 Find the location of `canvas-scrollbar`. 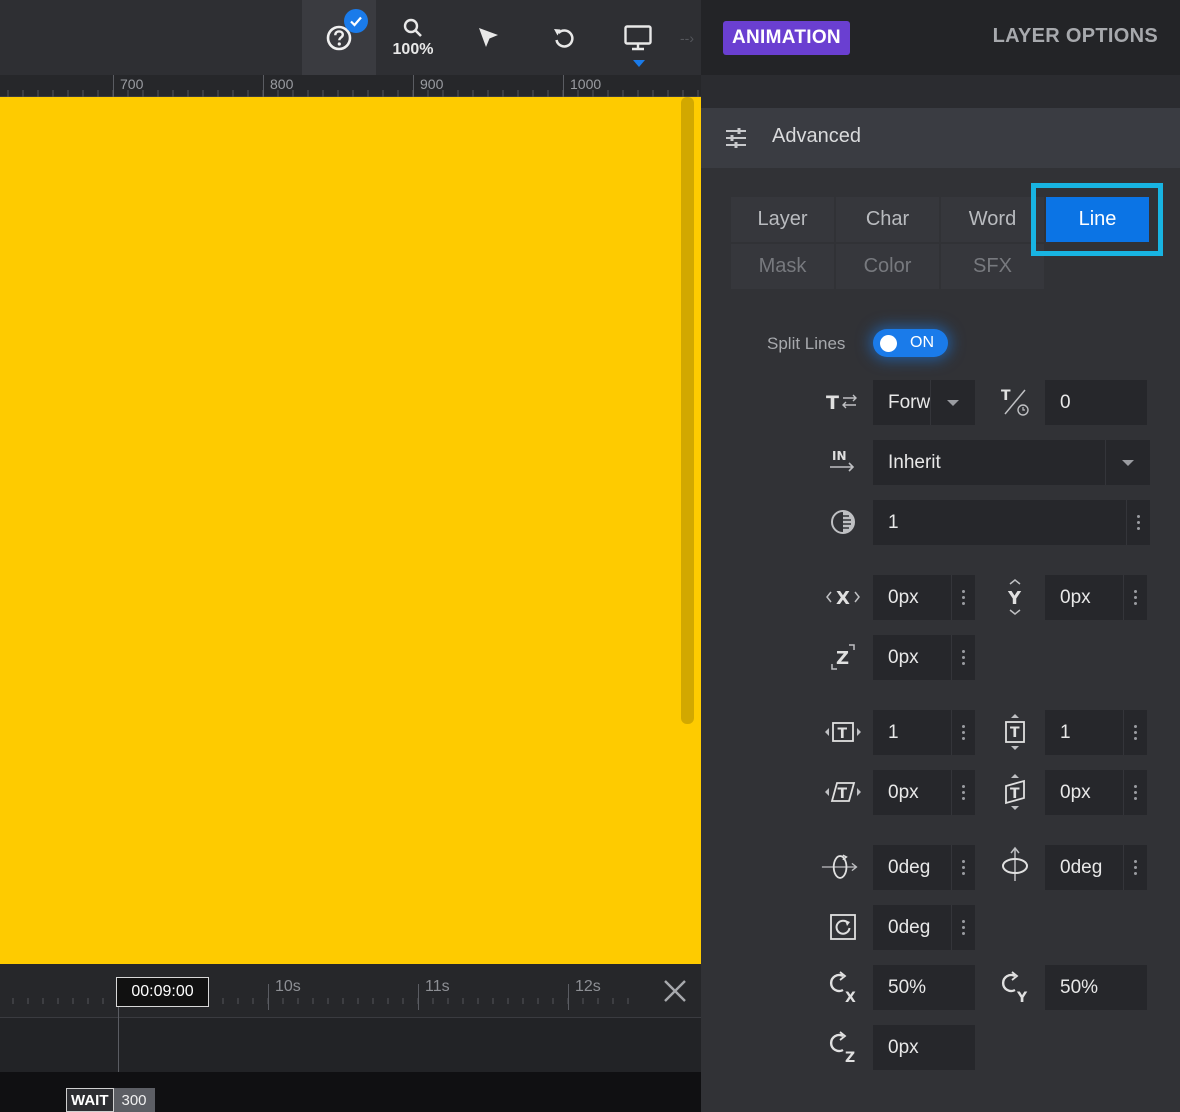

canvas-scrollbar is located at coordinates (687, 410).